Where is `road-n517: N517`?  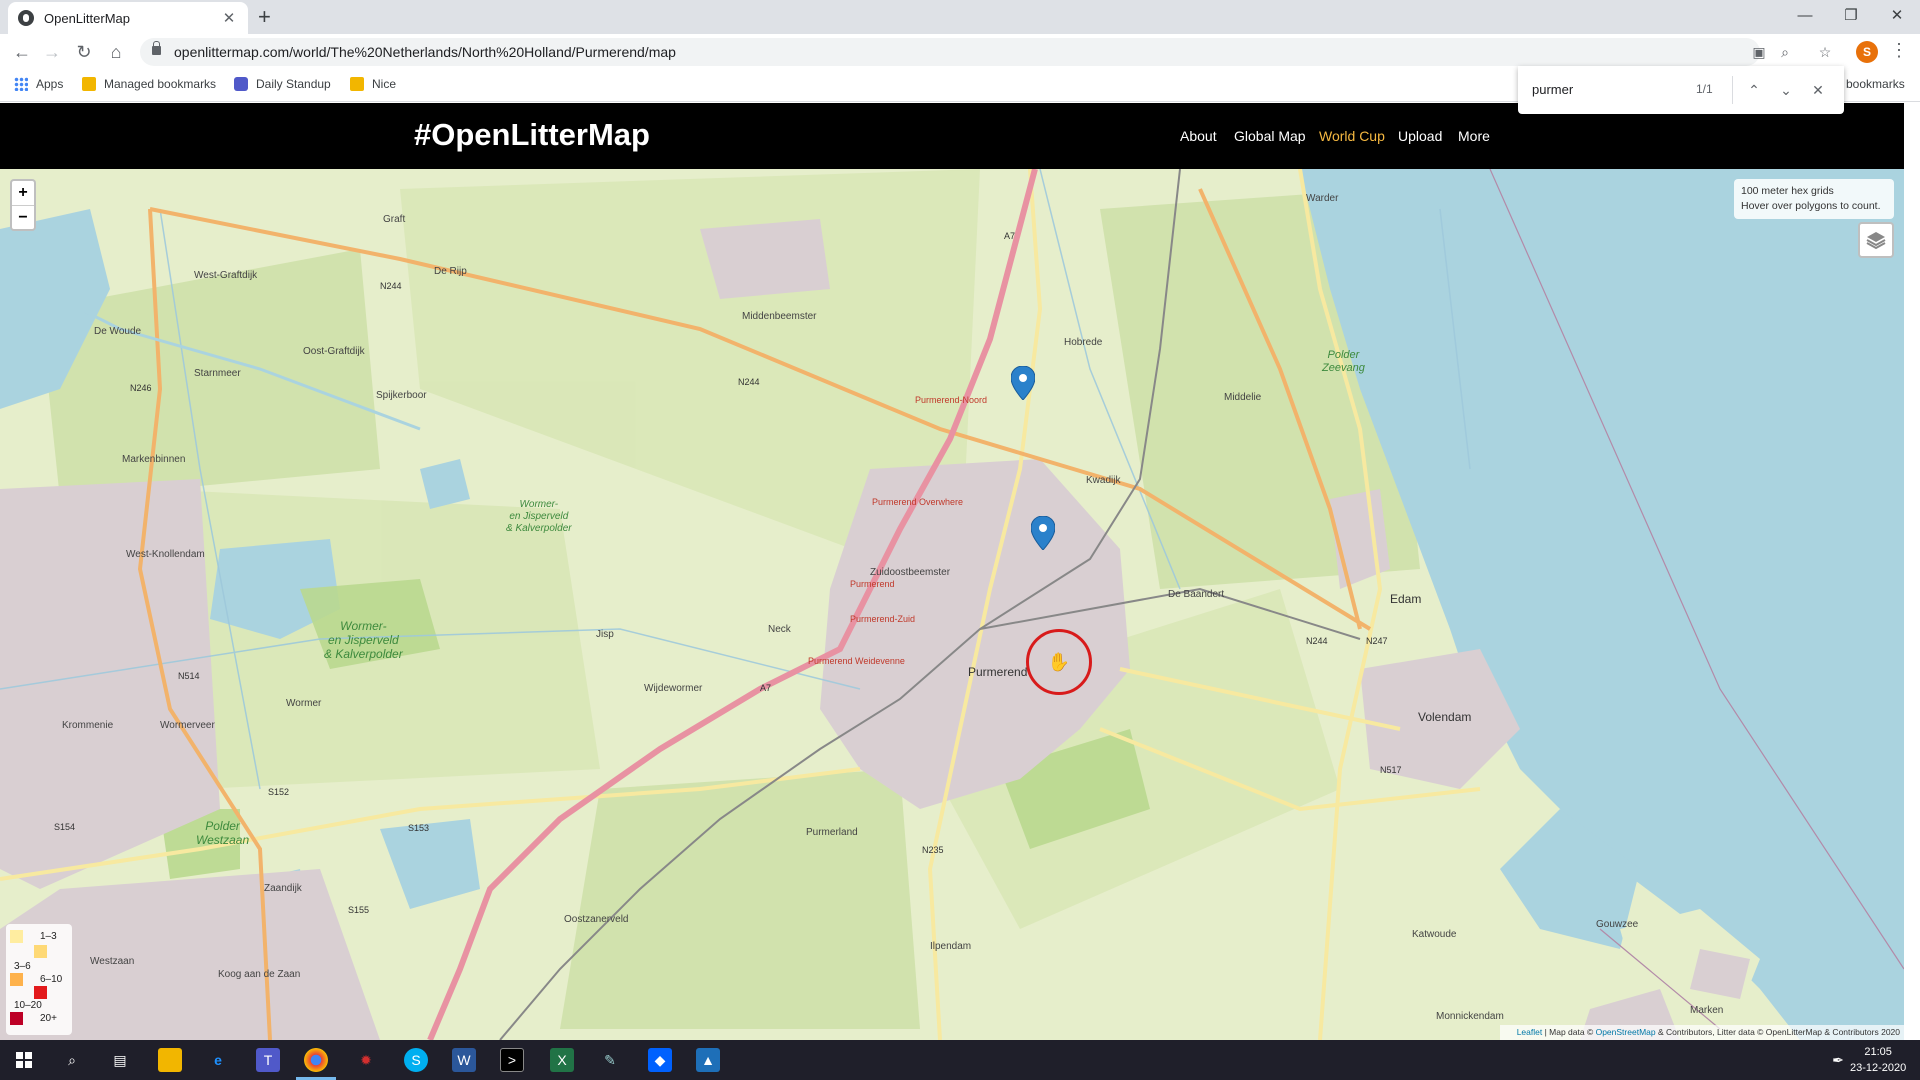
road-n517: N517 is located at coordinates (1391, 770).